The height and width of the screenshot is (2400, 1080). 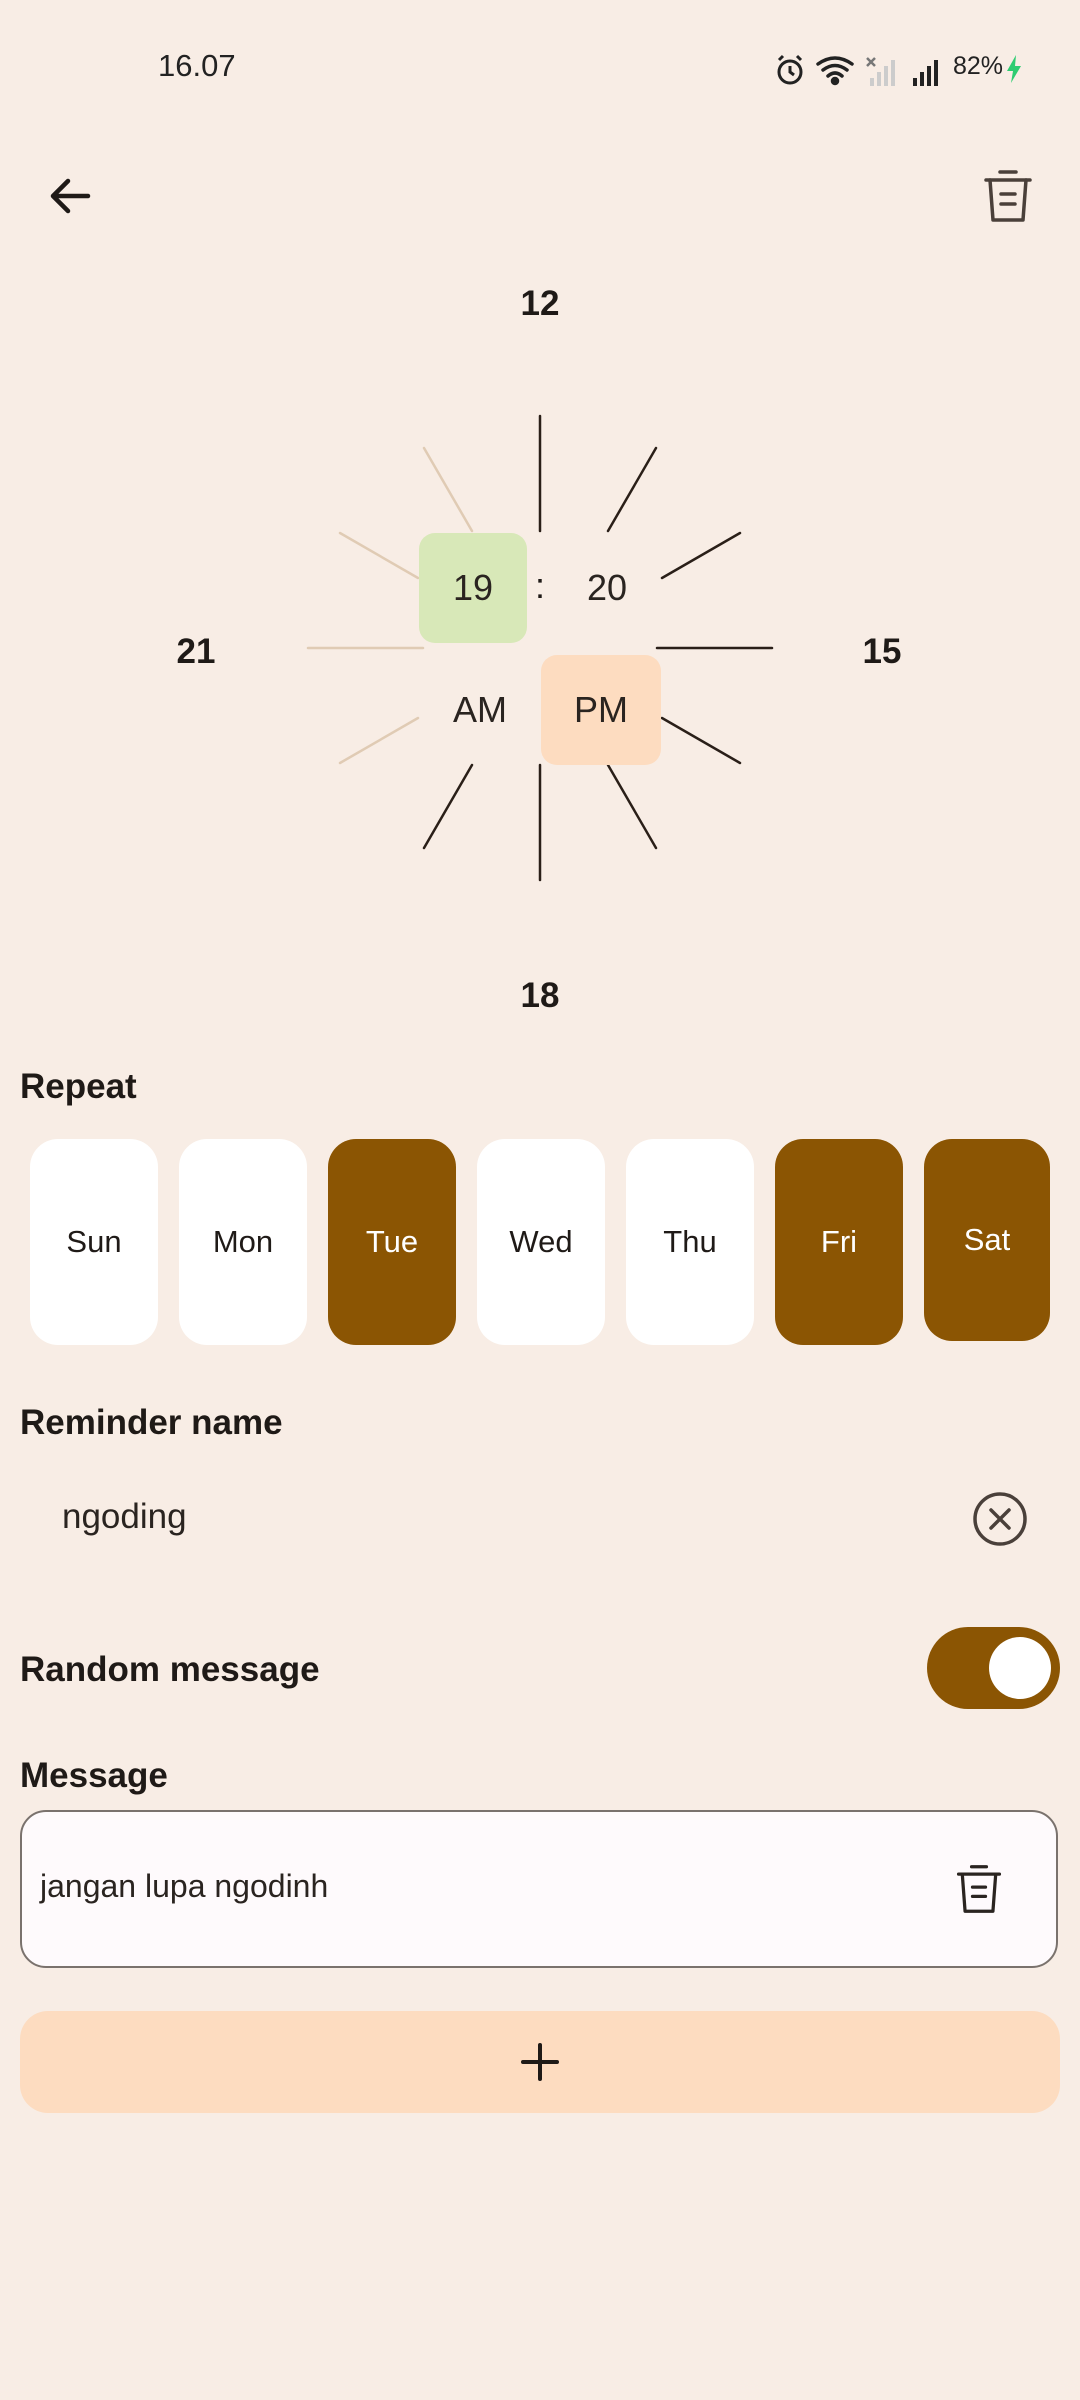 I want to click on repeat-title: Repeat, so click(x=78, y=1086).